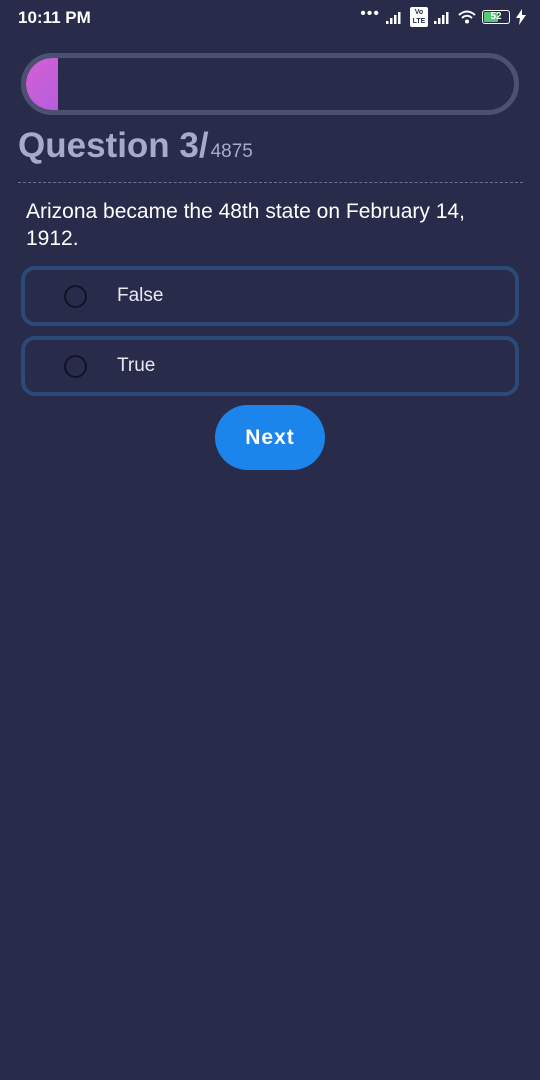 This screenshot has height=1080, width=540. Describe the element at coordinates (270, 296) in the screenshot. I see `answer-option-false: False` at that location.